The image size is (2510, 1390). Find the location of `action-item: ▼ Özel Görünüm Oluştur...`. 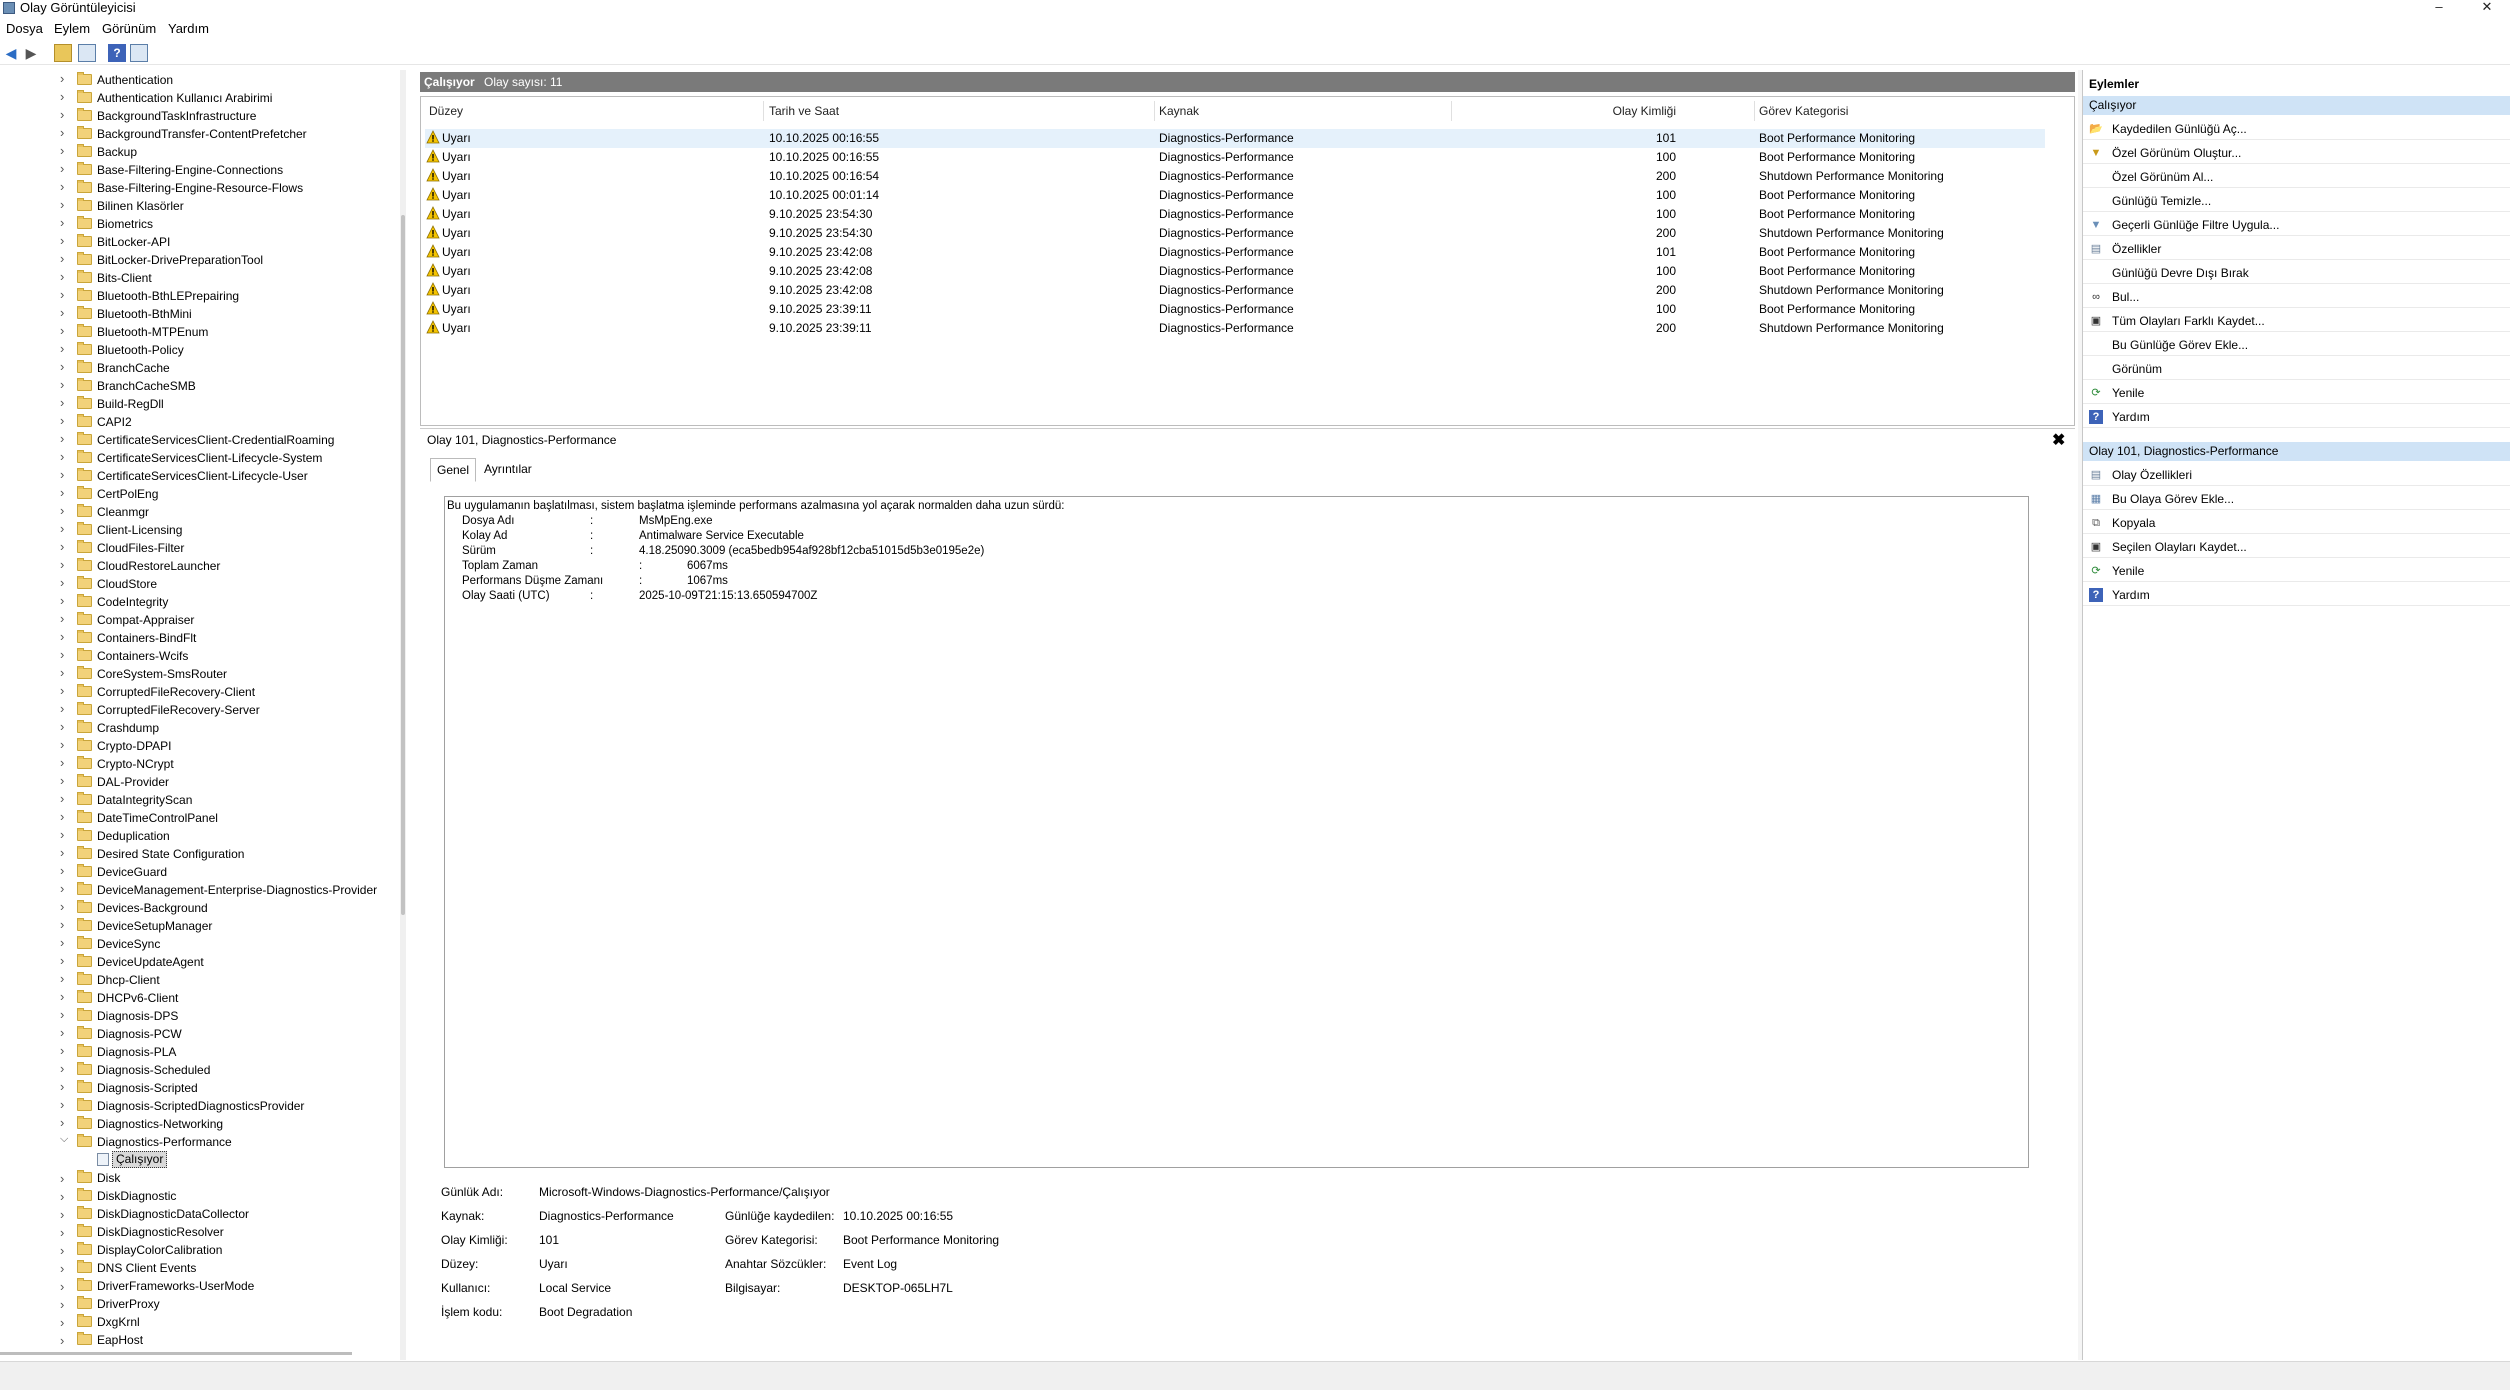

action-item: ▼ Özel Görünüm Oluştur... is located at coordinates (2296, 153).